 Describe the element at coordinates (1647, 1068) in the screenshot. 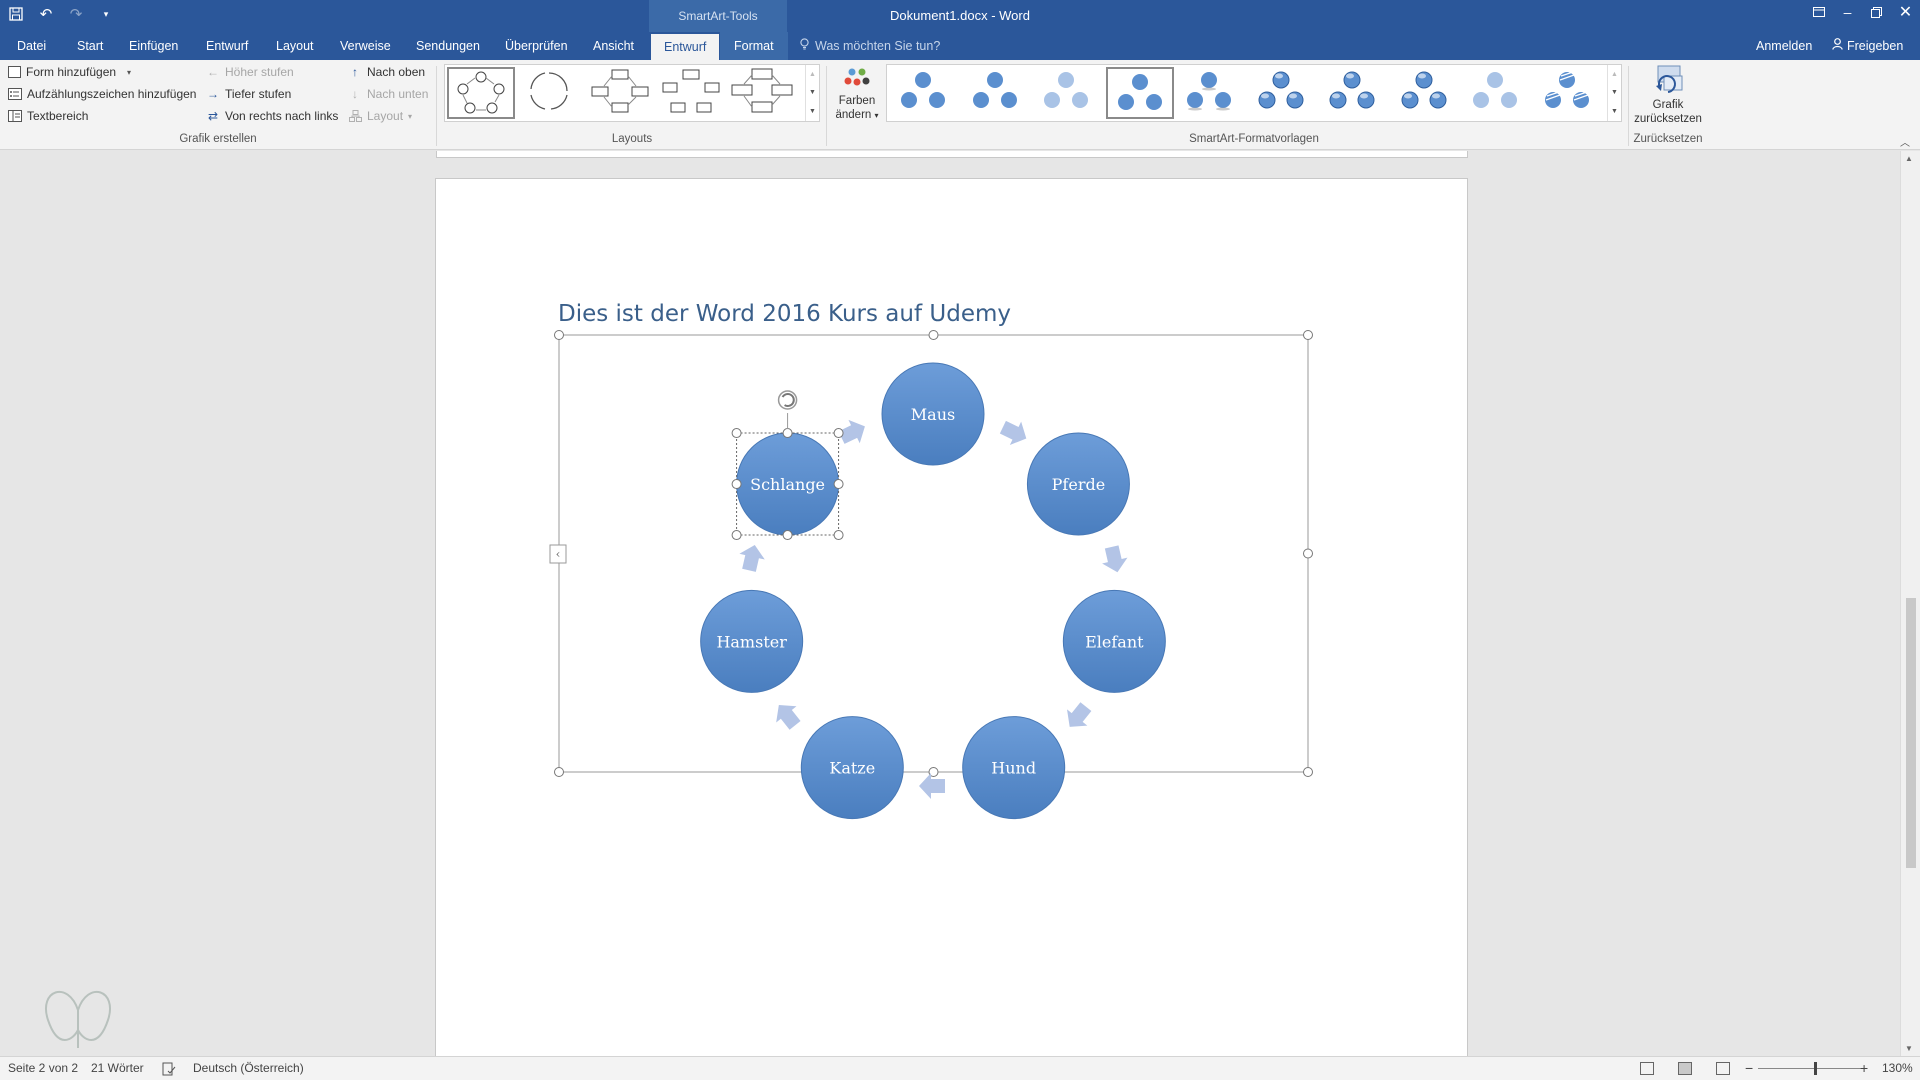

I see `read-mode-icon` at that location.